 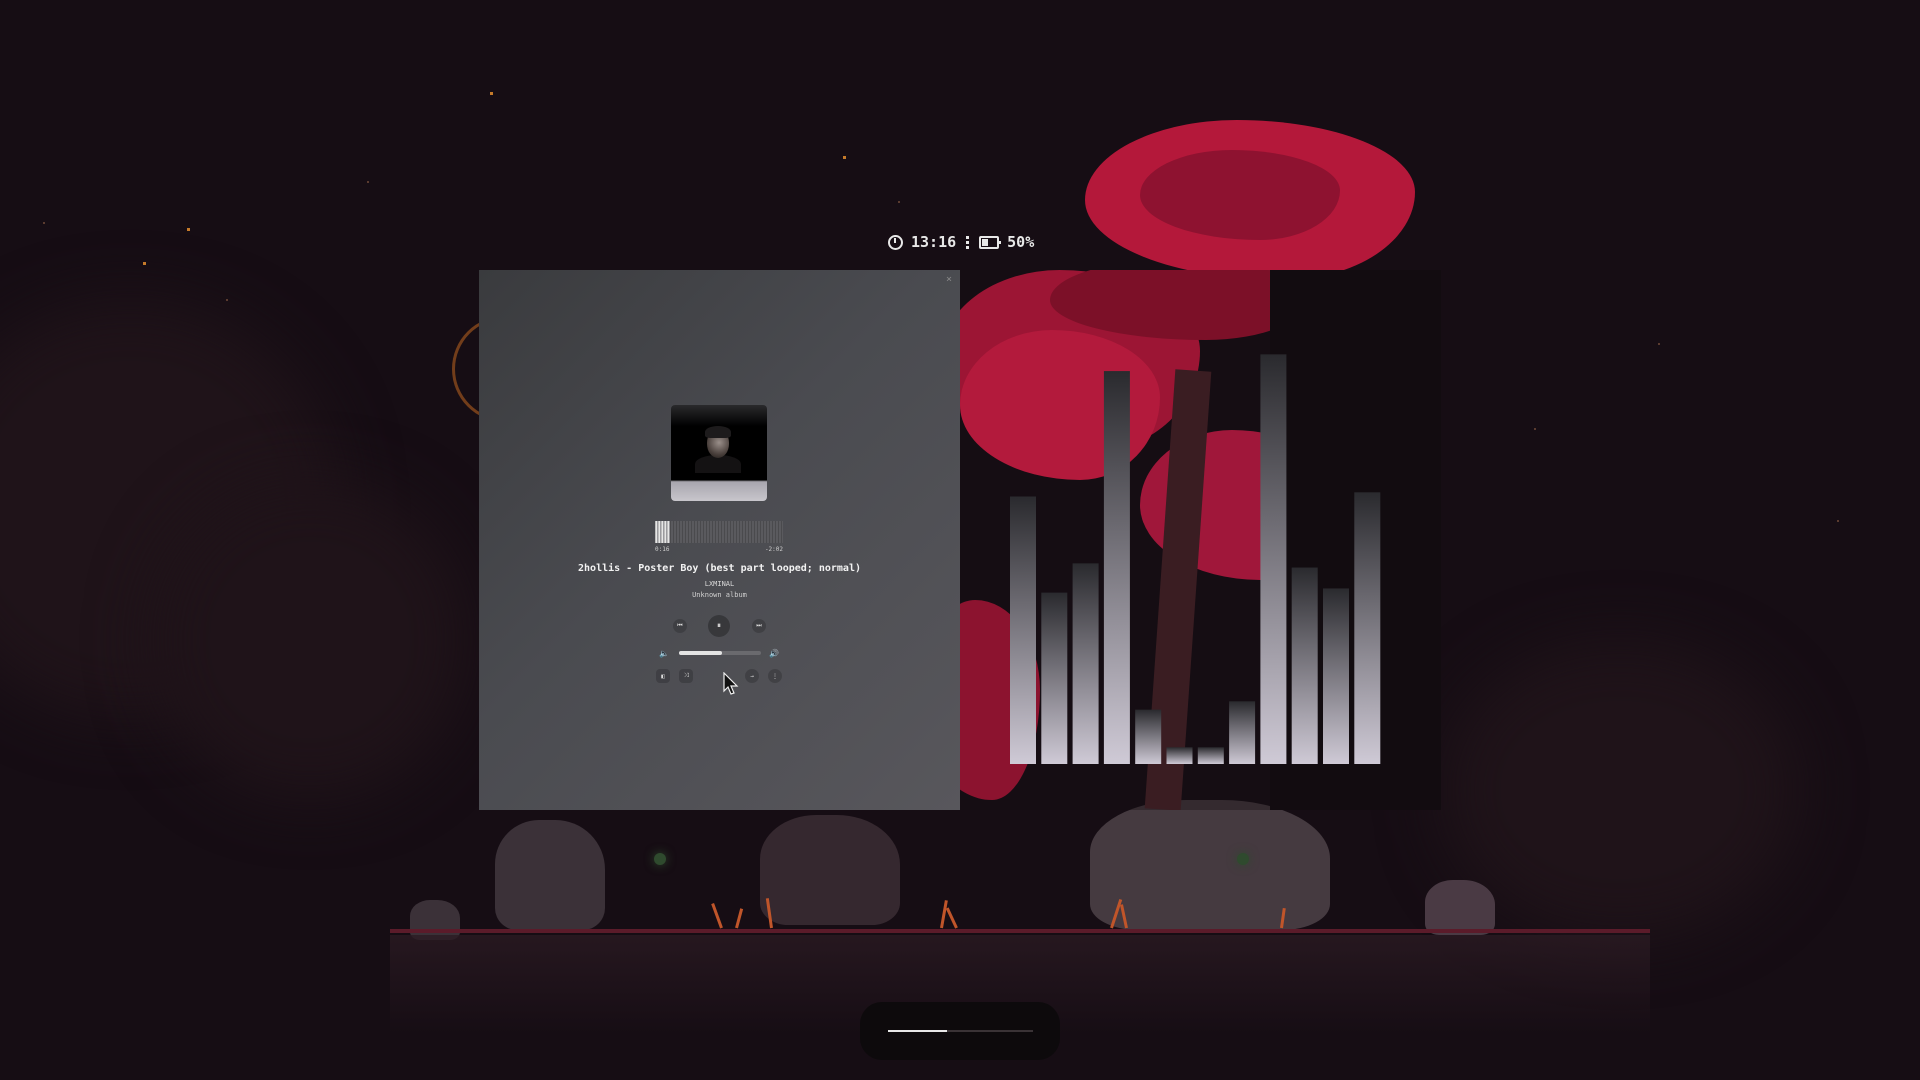 I want to click on elapsed-time: 0:16, so click(x=662, y=549).